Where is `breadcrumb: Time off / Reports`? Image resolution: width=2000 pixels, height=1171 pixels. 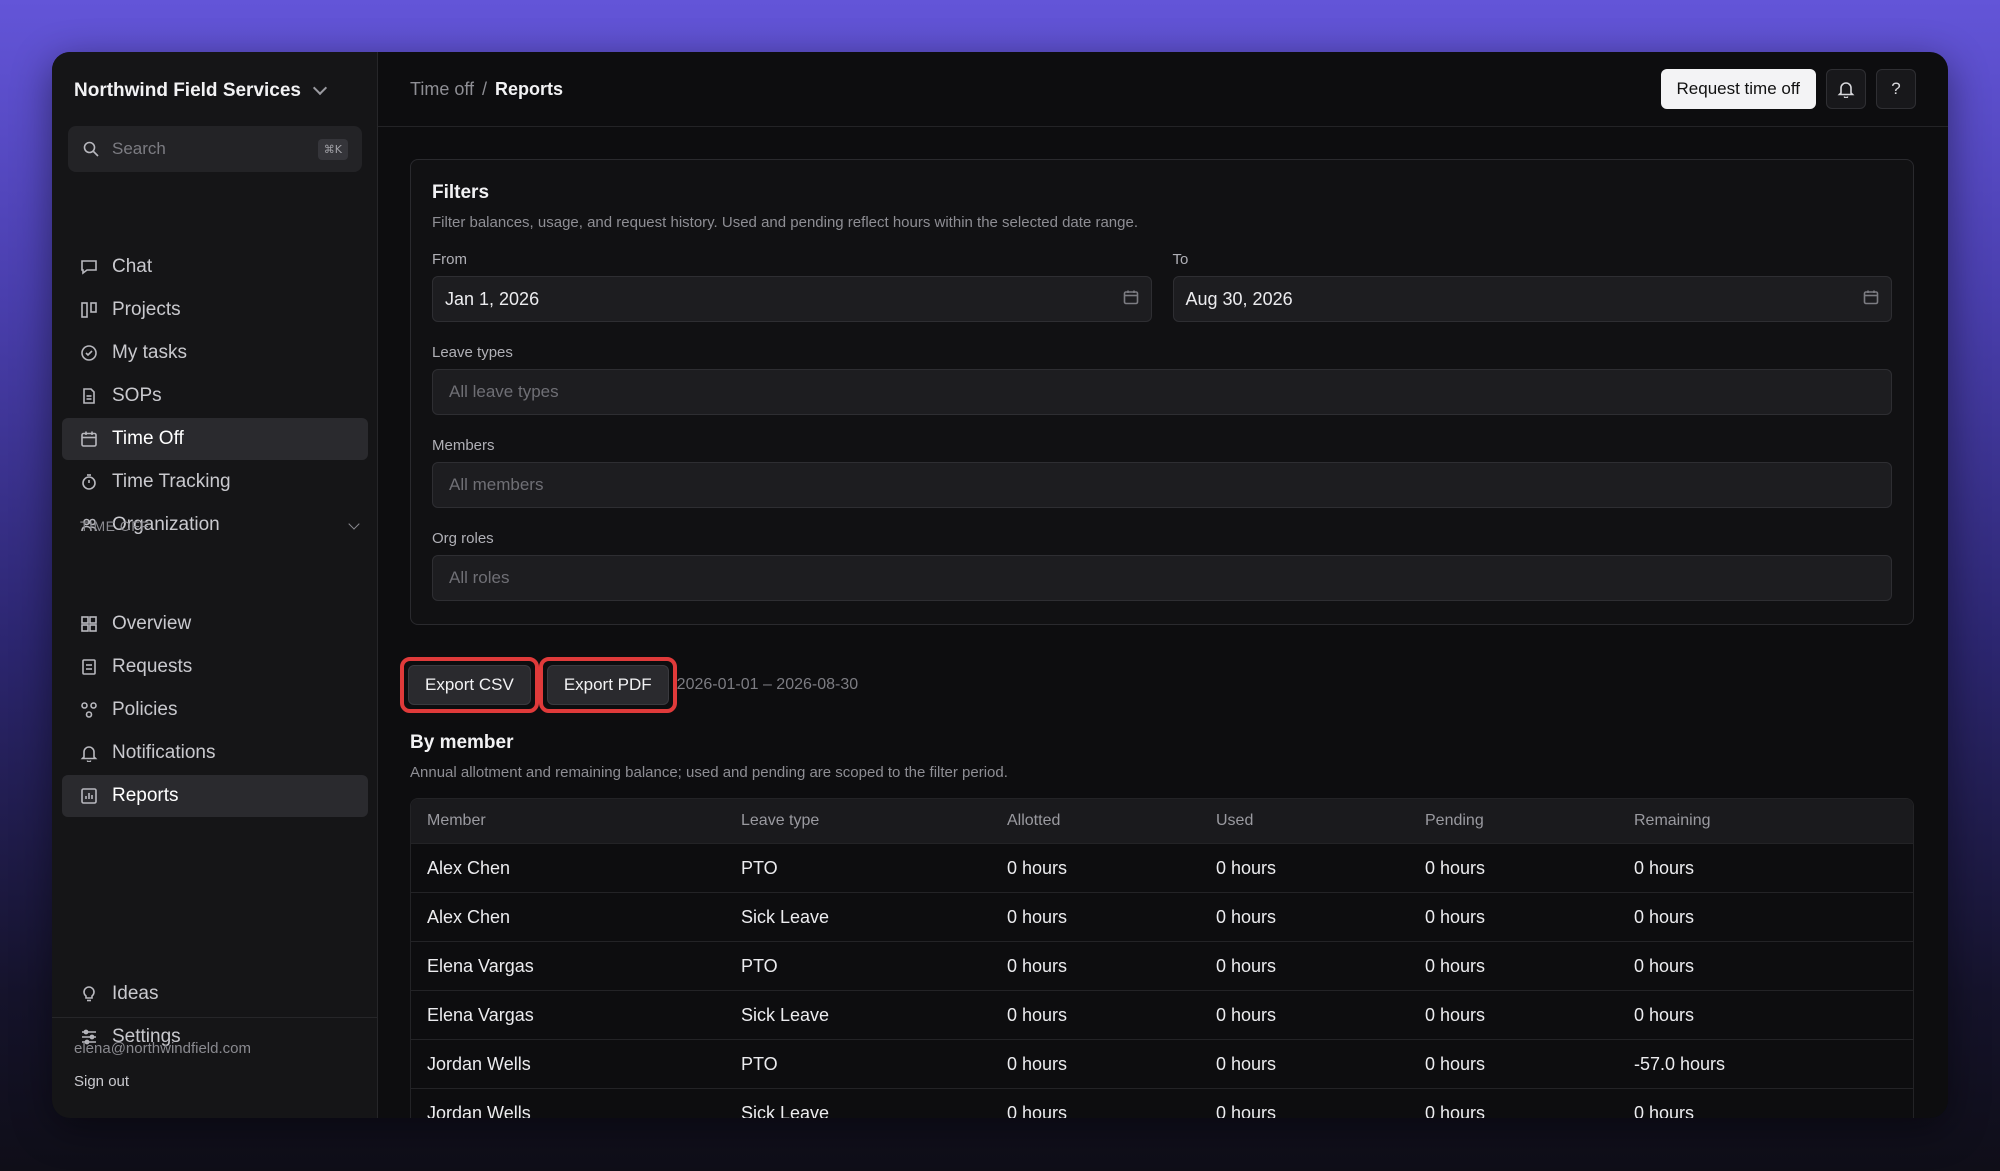
breadcrumb: Time off / Reports is located at coordinates (486, 89).